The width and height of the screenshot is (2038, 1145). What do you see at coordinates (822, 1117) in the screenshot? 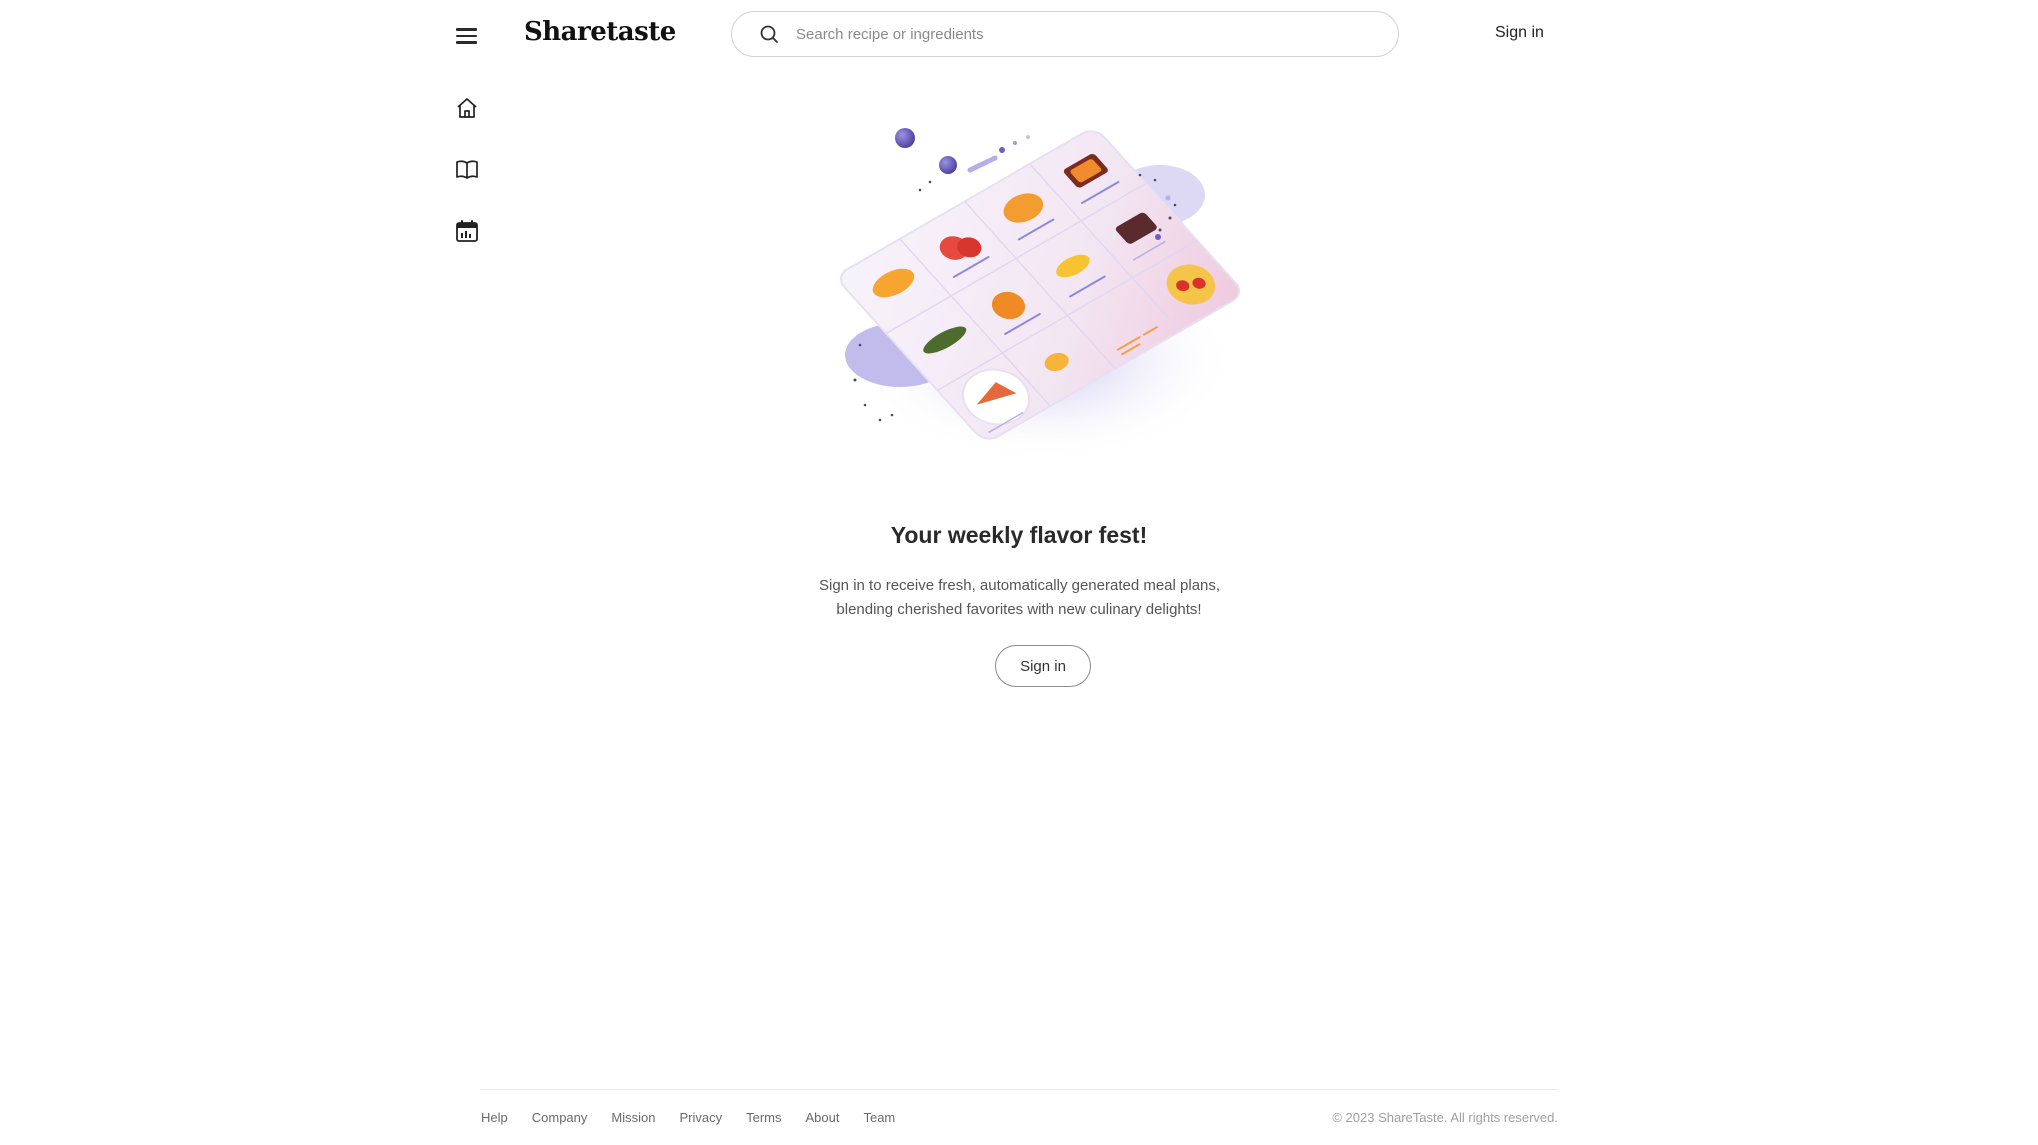
I see `footer-link-about: About` at bounding box center [822, 1117].